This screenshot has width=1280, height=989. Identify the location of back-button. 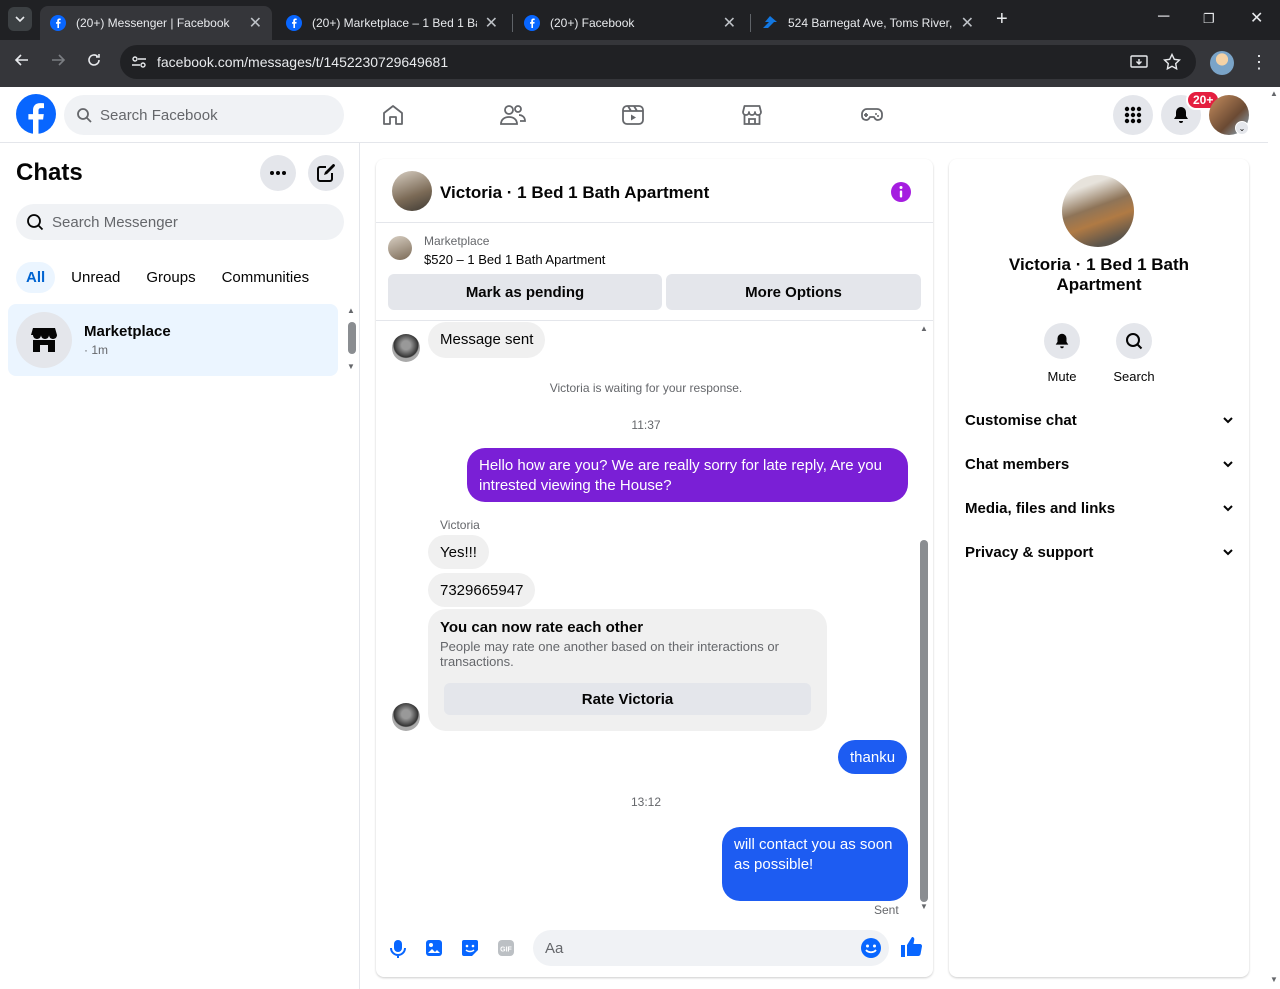
(22, 60).